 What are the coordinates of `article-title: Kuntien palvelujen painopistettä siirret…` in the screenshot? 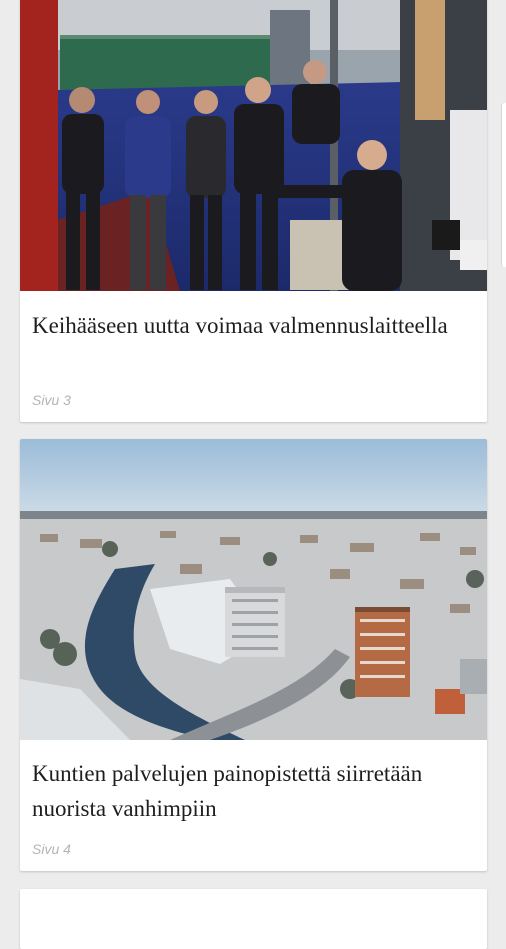 It's located at (253, 791).